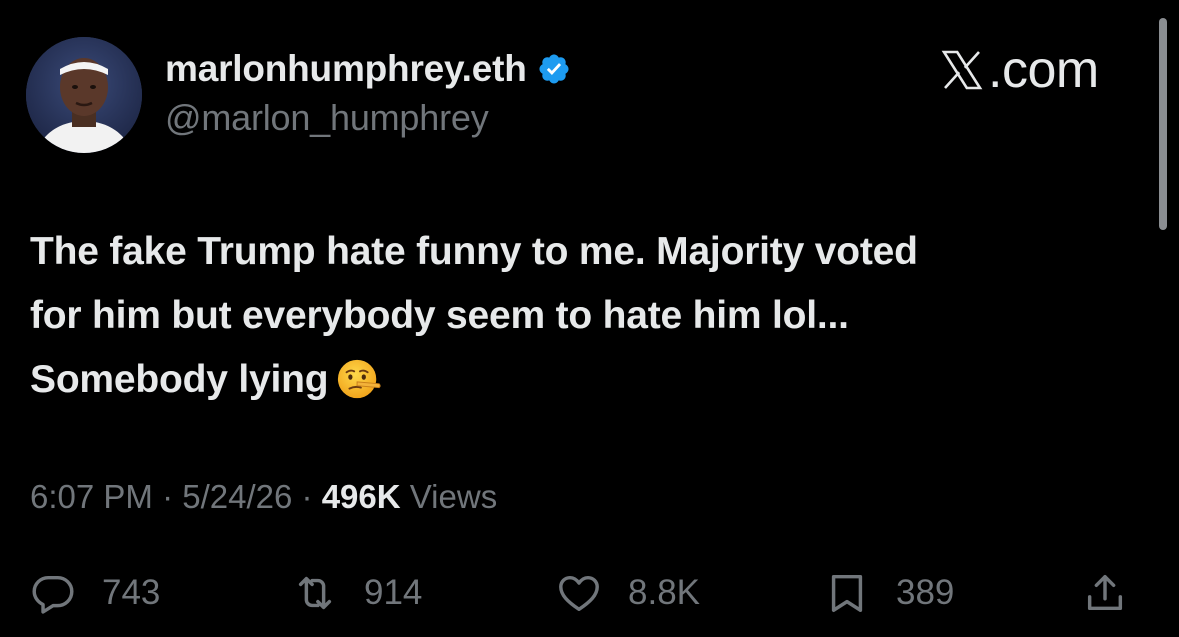 This screenshot has width=1179, height=637. I want to click on profile-photo-icon, so click(84, 95).